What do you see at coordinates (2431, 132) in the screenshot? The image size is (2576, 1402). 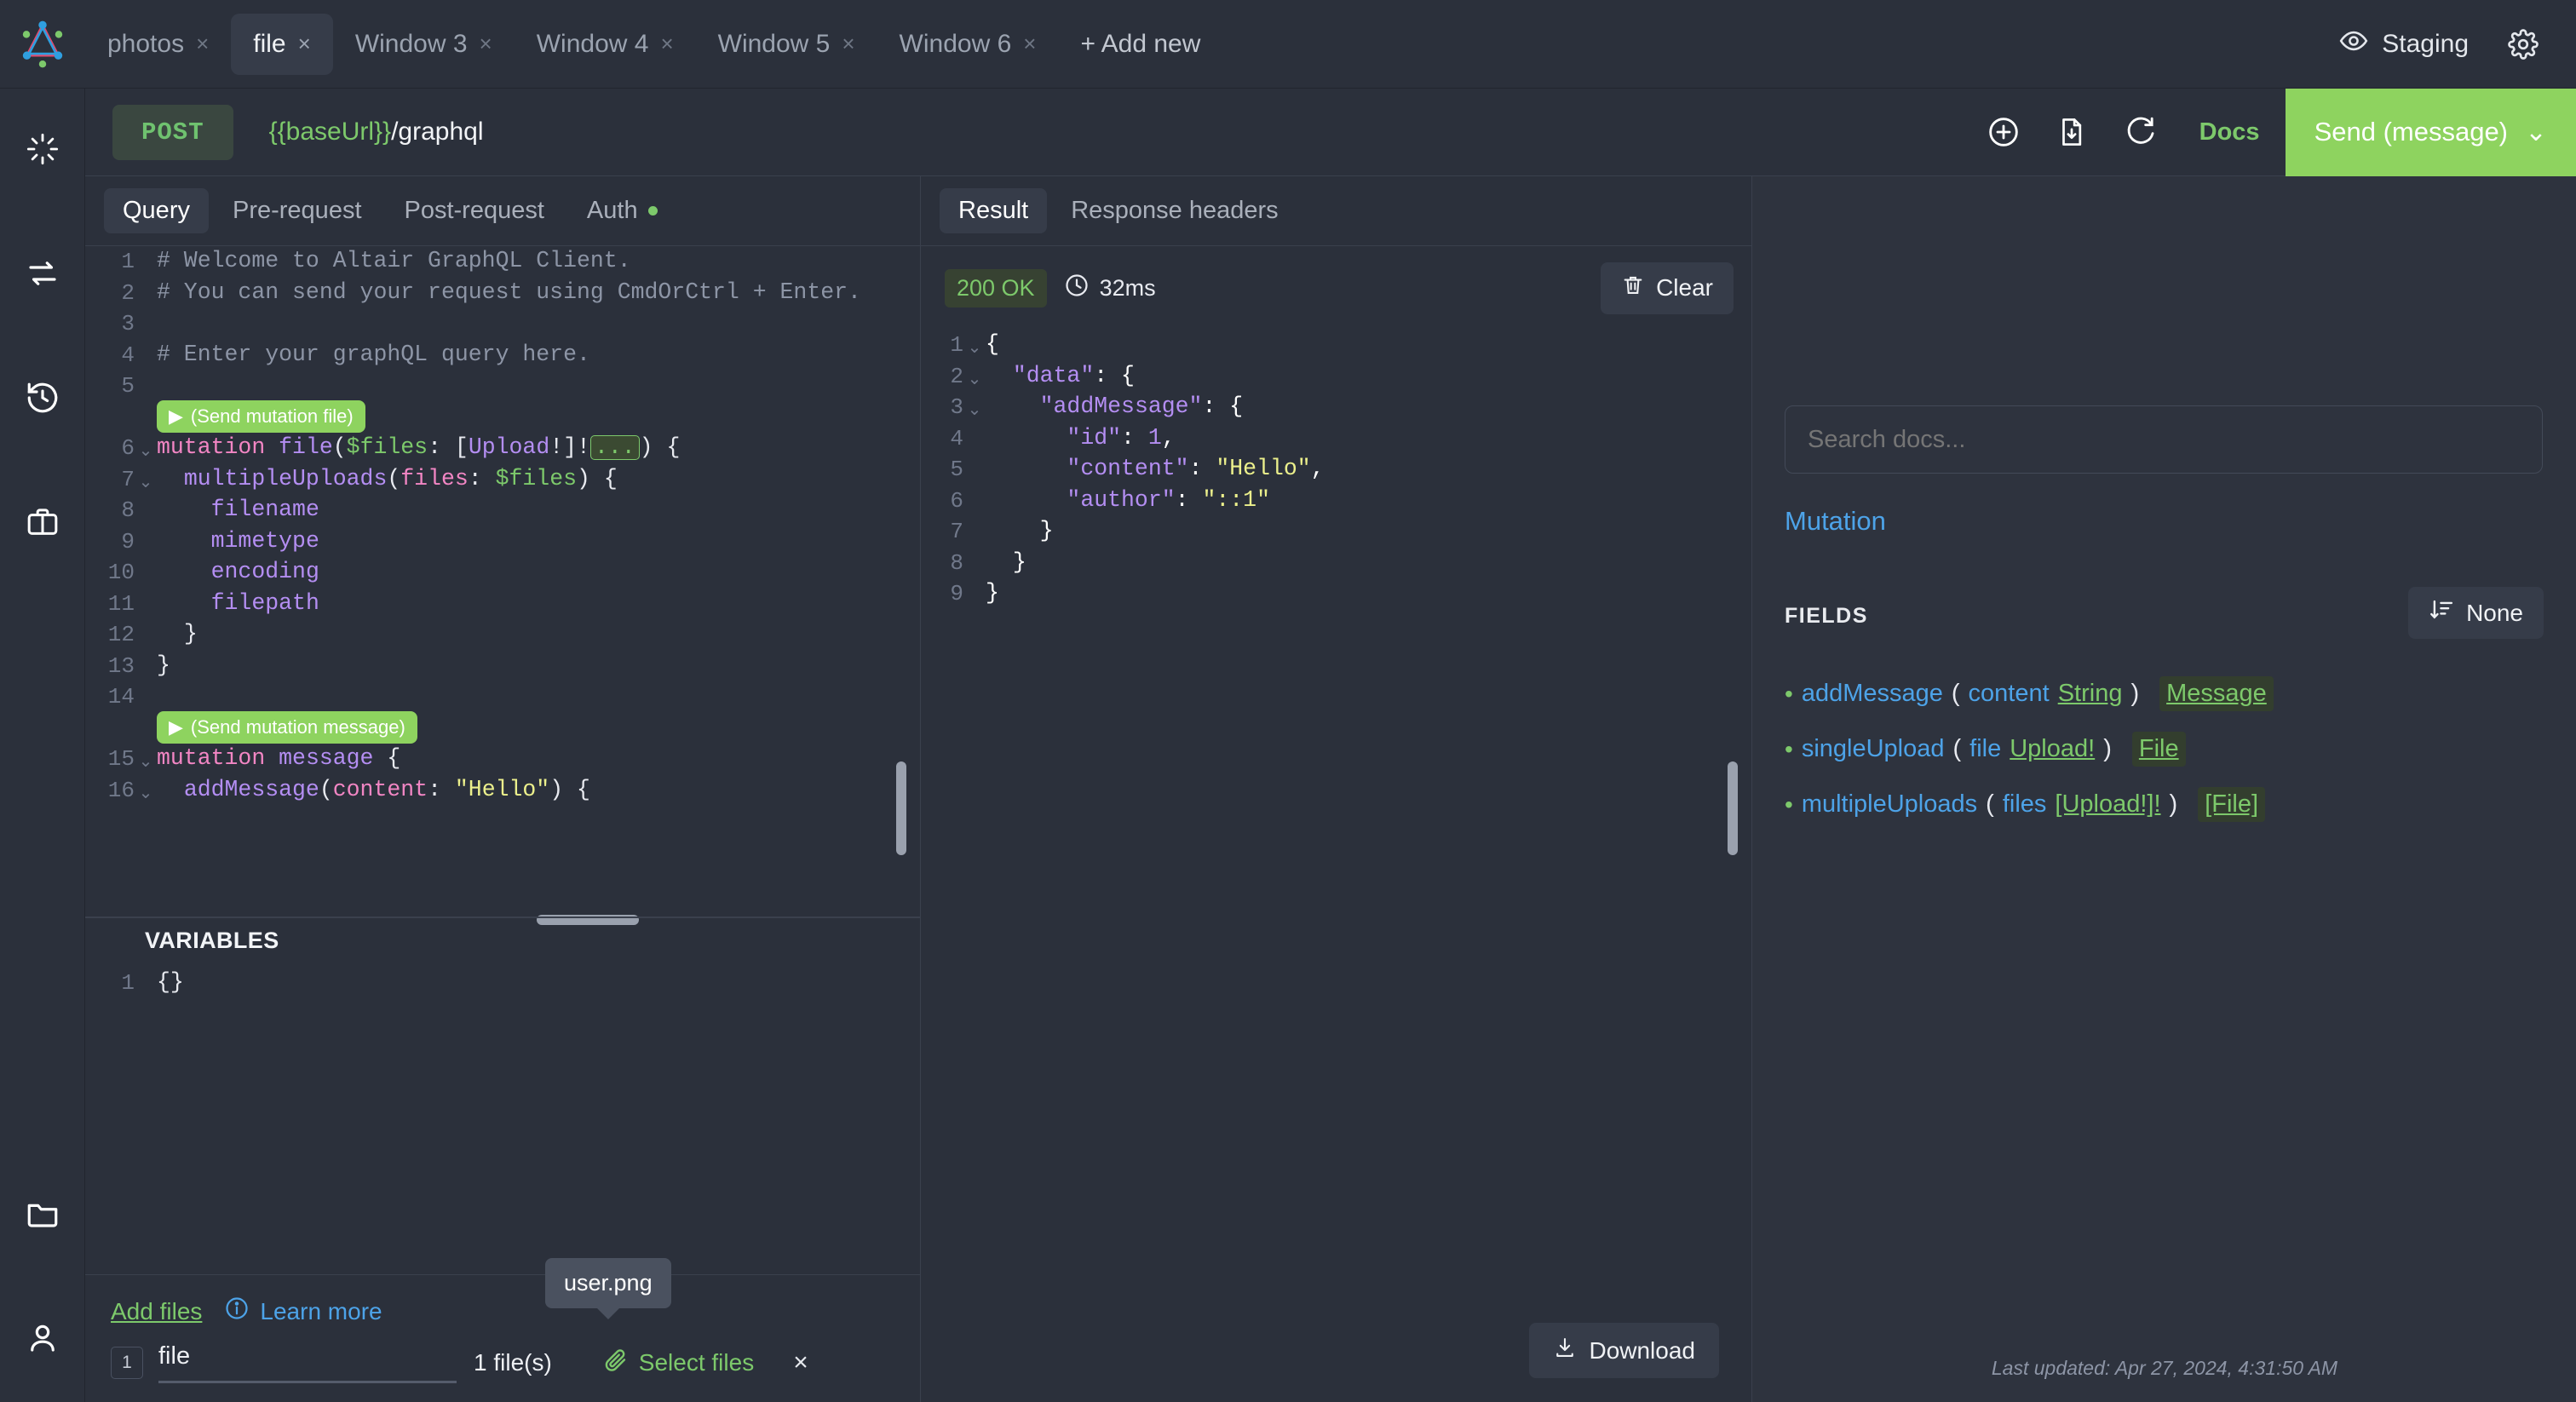 I see `send-request-button: Send (message) ⌄` at bounding box center [2431, 132].